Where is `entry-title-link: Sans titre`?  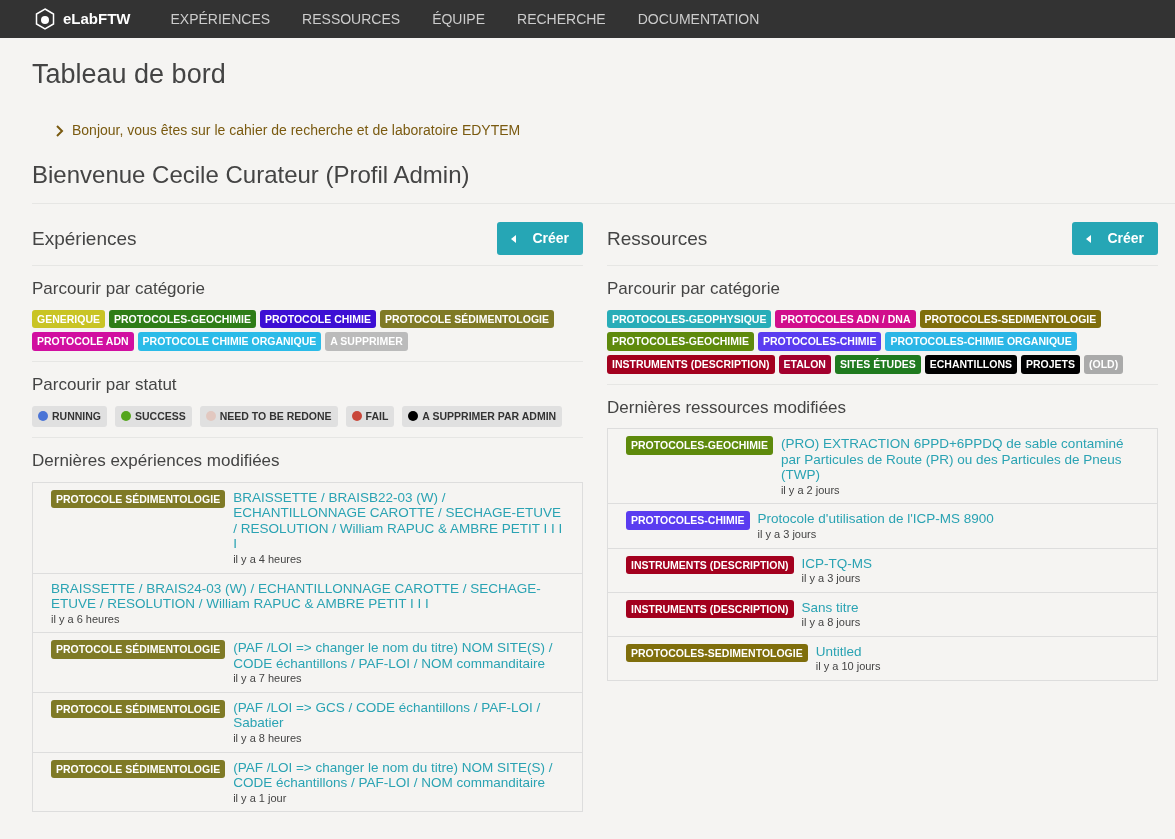 entry-title-link: Sans titre is located at coordinates (831, 607).